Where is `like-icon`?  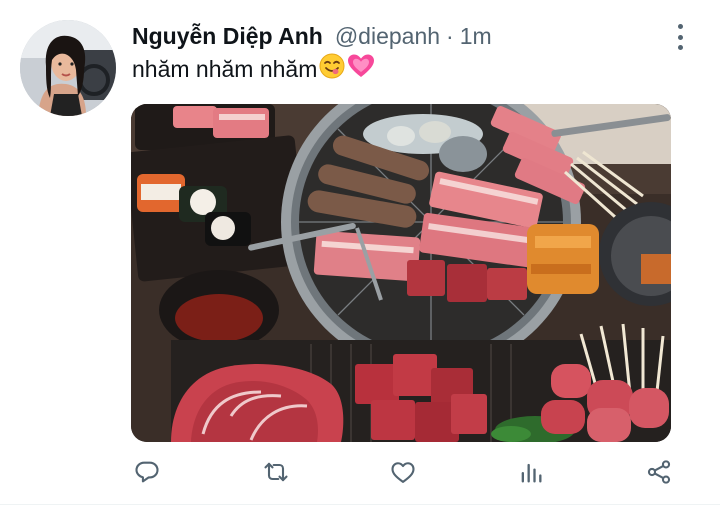
like-icon is located at coordinates (403, 472).